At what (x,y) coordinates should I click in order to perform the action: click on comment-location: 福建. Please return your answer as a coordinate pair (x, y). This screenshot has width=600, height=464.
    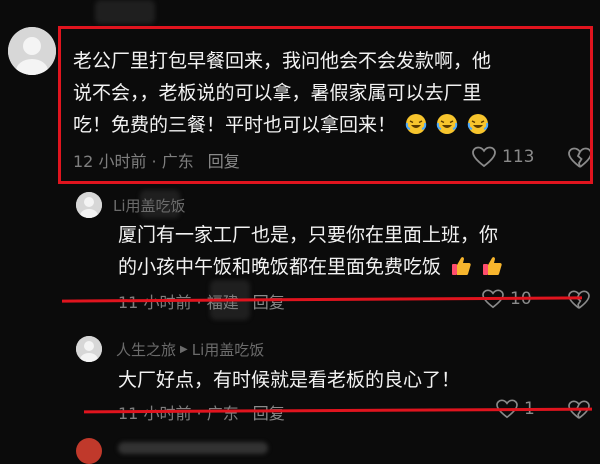
    Looking at the image, I should click on (222, 302).